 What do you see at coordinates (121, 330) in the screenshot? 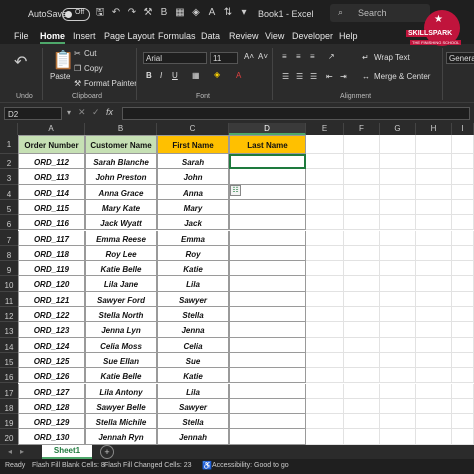
I see `customer-name-cell: Jenna Lyn` at bounding box center [121, 330].